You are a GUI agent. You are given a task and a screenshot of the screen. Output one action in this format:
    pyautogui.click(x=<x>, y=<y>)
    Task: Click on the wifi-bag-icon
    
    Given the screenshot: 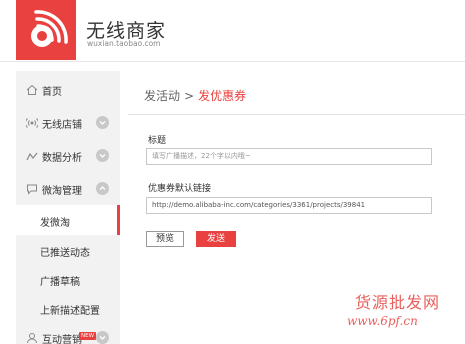 What is the action you would take?
    pyautogui.click(x=49, y=28)
    